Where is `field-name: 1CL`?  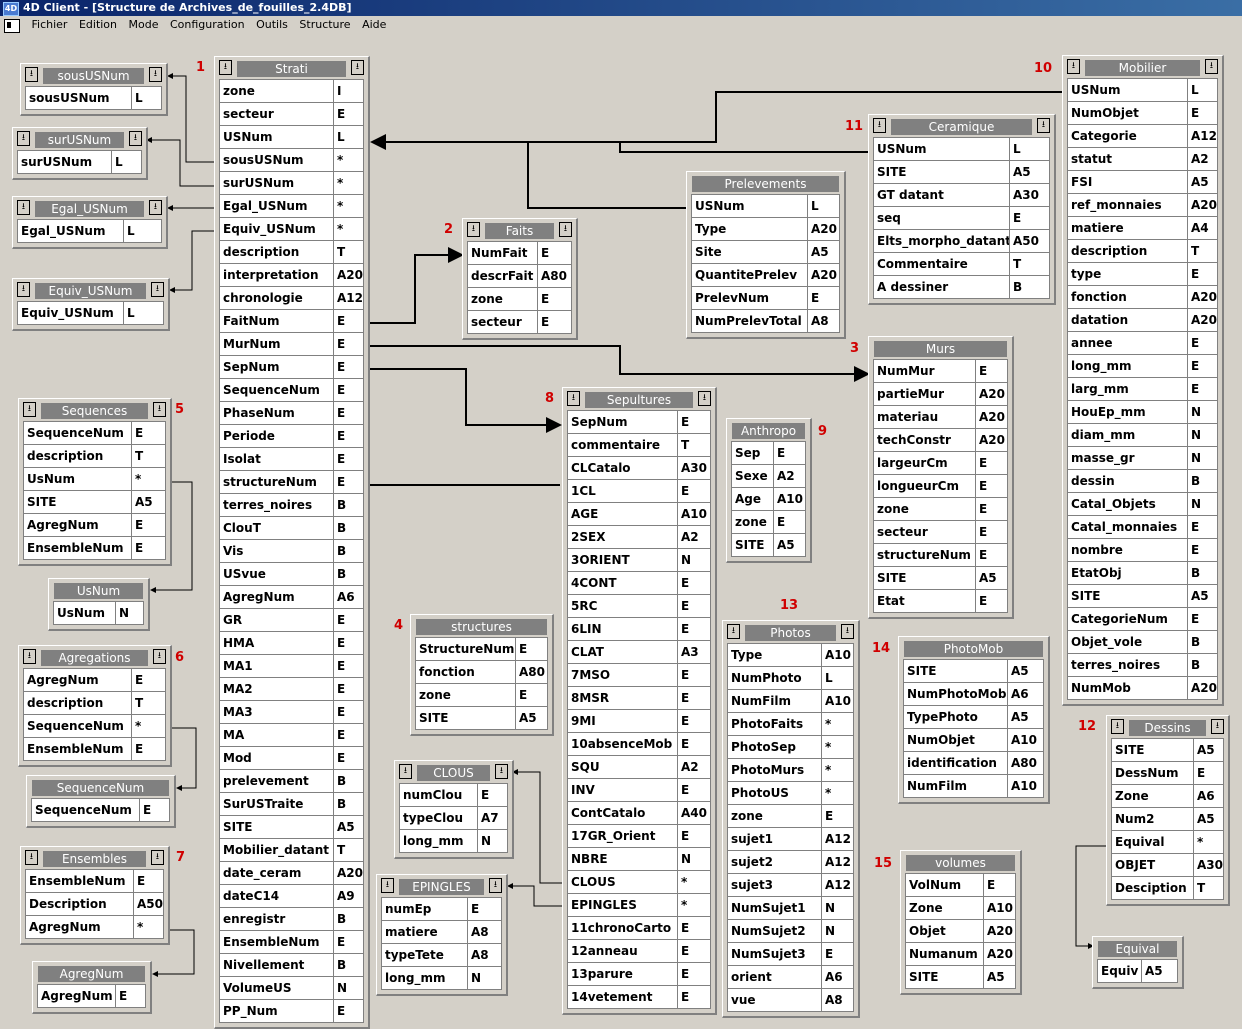
field-name: 1CL is located at coordinates (623, 491).